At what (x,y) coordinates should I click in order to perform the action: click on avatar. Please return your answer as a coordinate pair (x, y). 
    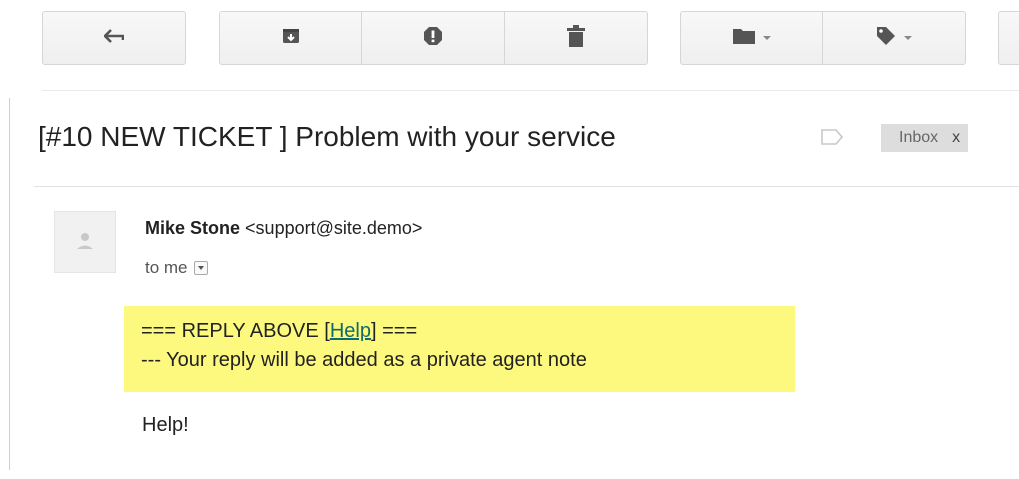
    Looking at the image, I should click on (85, 242).